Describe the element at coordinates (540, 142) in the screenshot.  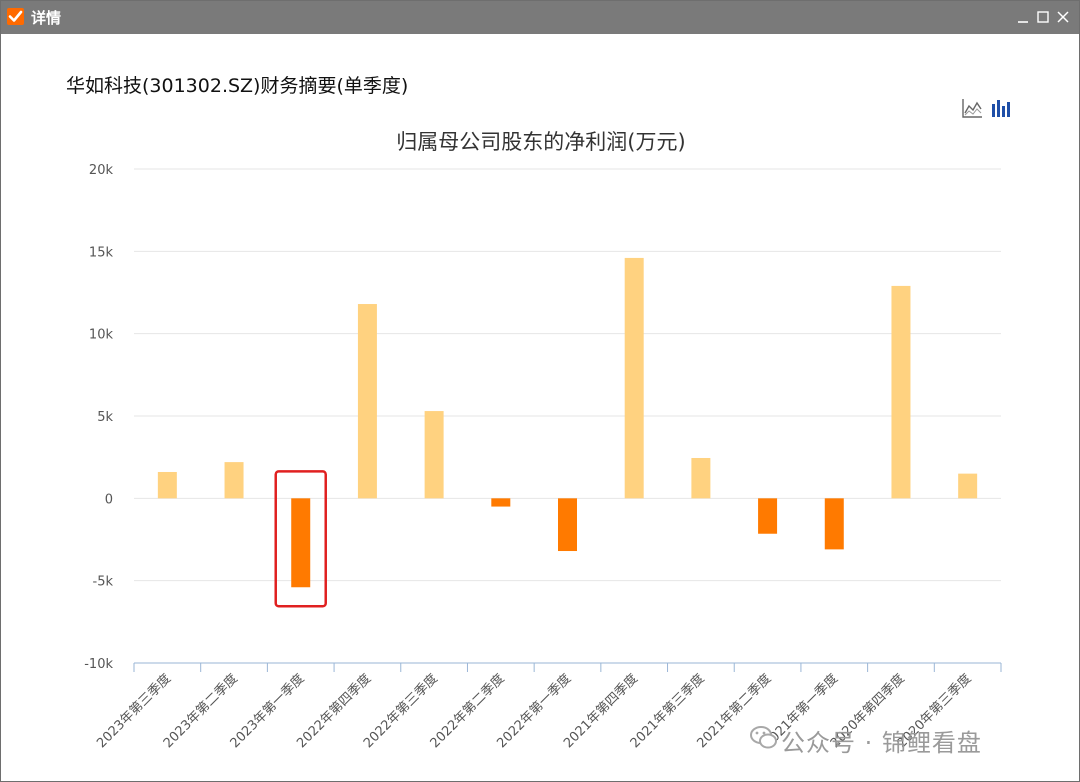
I see `chart-title: 归属母公司股东的净利润(万元)` at that location.